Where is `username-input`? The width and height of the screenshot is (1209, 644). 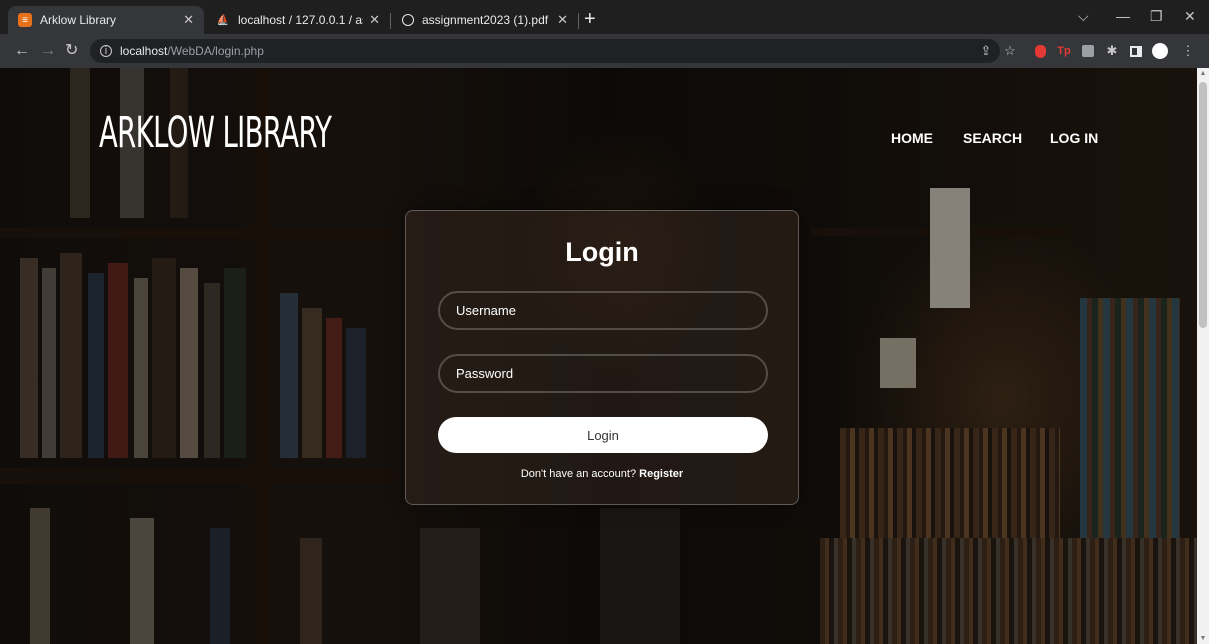 username-input is located at coordinates (603, 310).